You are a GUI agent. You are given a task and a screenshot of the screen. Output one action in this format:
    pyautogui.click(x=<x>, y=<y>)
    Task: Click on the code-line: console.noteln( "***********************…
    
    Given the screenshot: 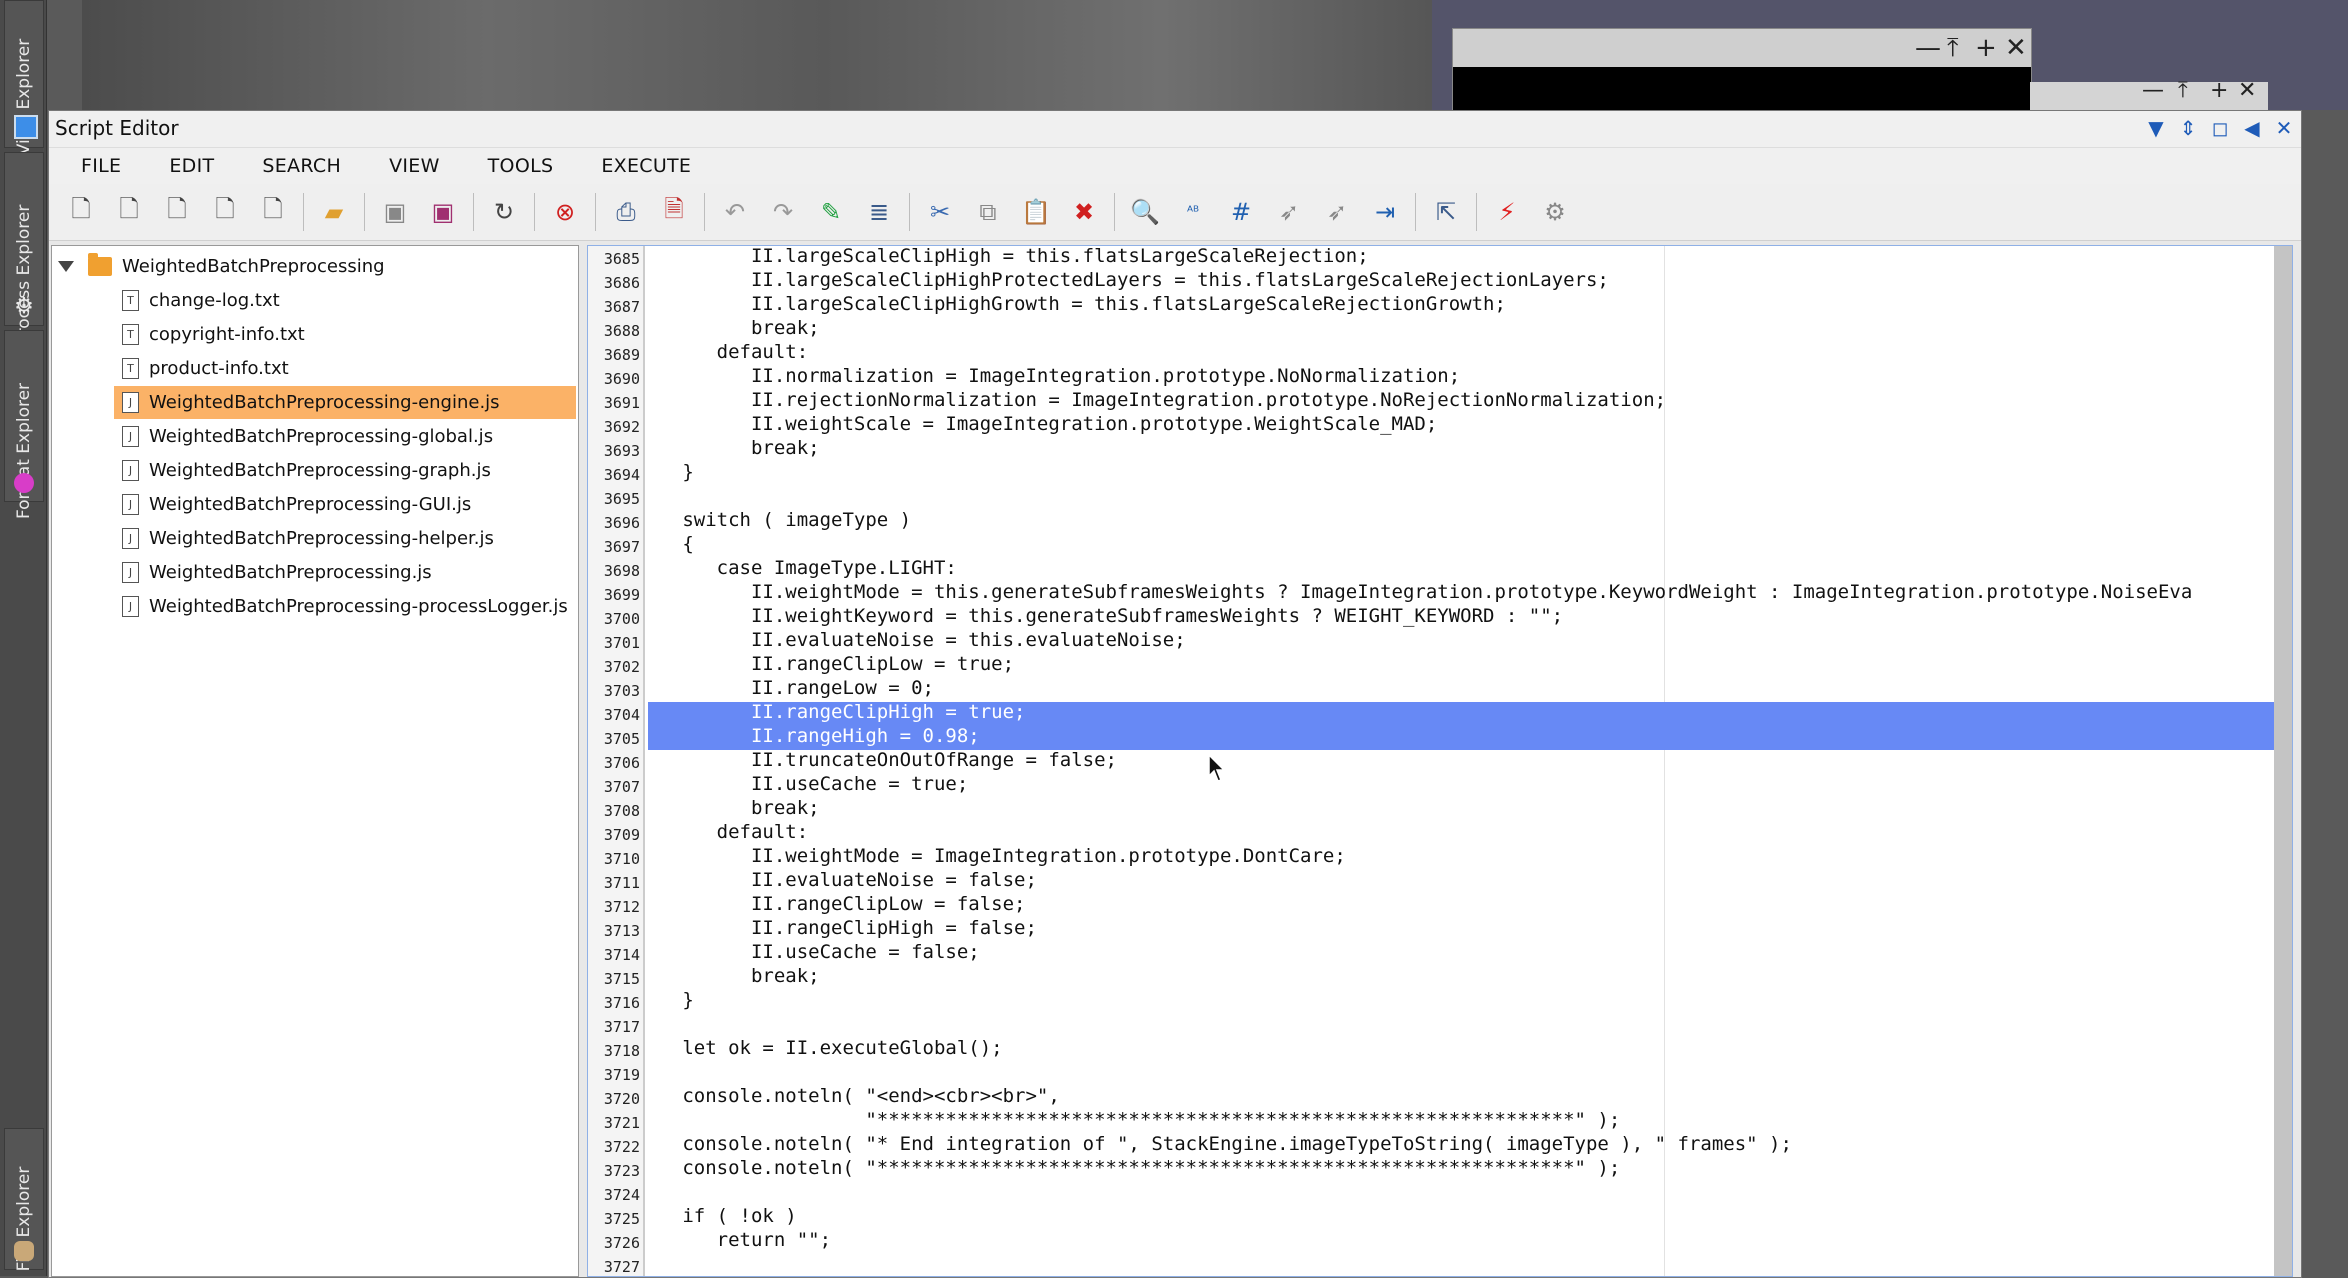 What is the action you would take?
    pyautogui.click(x=1134, y=1168)
    